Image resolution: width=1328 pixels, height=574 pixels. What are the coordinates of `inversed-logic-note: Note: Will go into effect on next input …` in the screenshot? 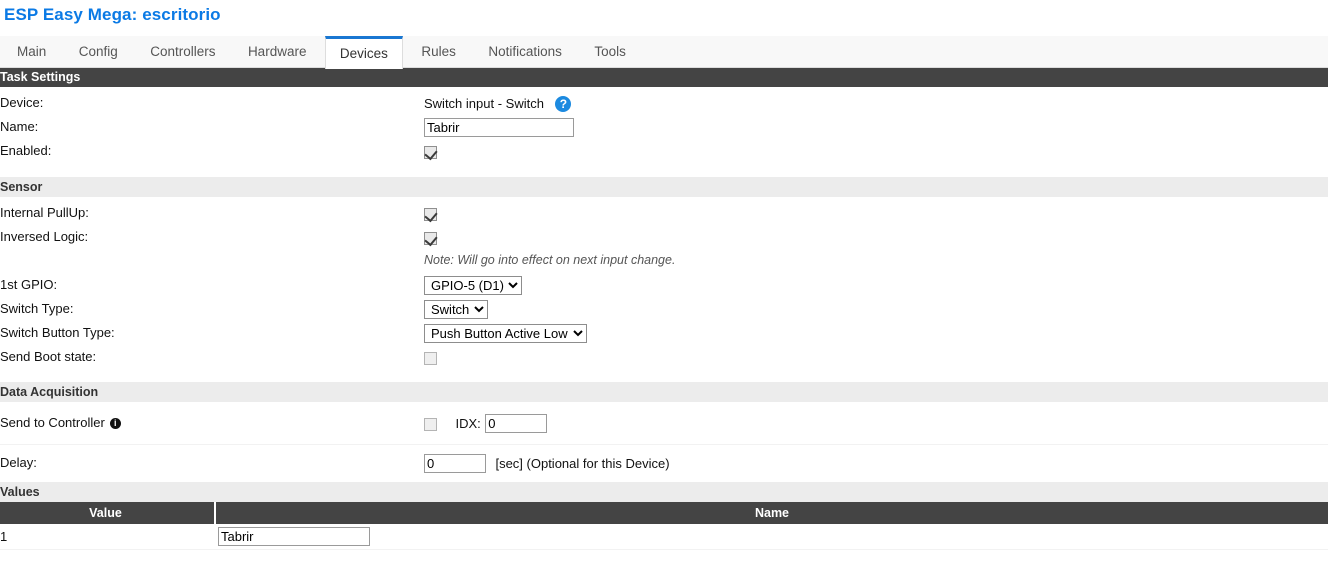 It's located at (550, 260).